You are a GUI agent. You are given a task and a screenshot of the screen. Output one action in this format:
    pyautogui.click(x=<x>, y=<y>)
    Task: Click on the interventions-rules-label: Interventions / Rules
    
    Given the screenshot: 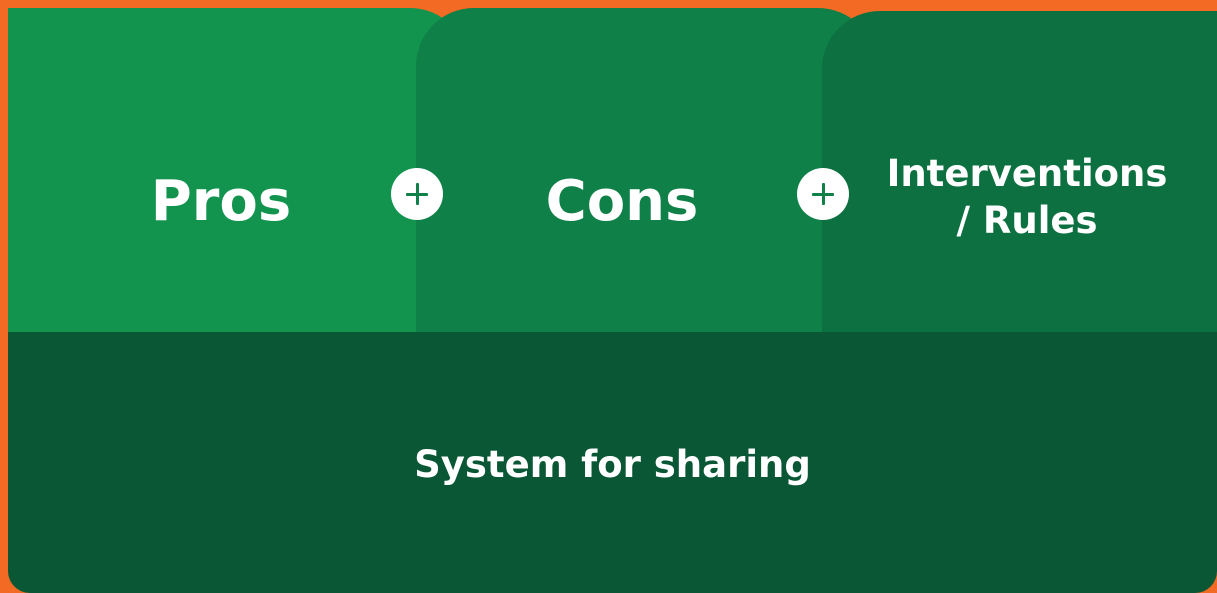 What is the action you would take?
    pyautogui.click(x=1027, y=197)
    